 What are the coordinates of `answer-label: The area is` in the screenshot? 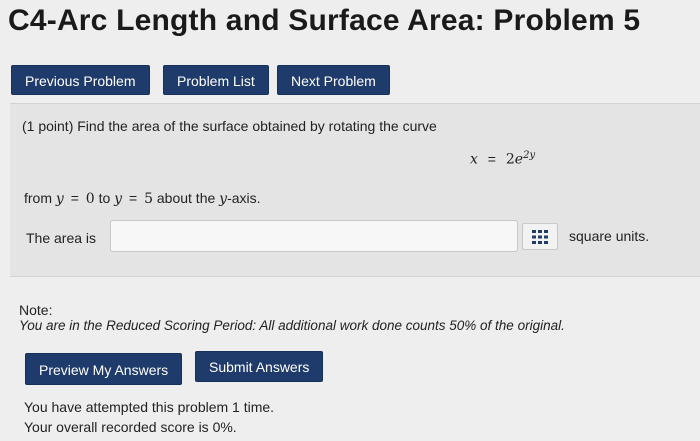 It's located at (61, 238).